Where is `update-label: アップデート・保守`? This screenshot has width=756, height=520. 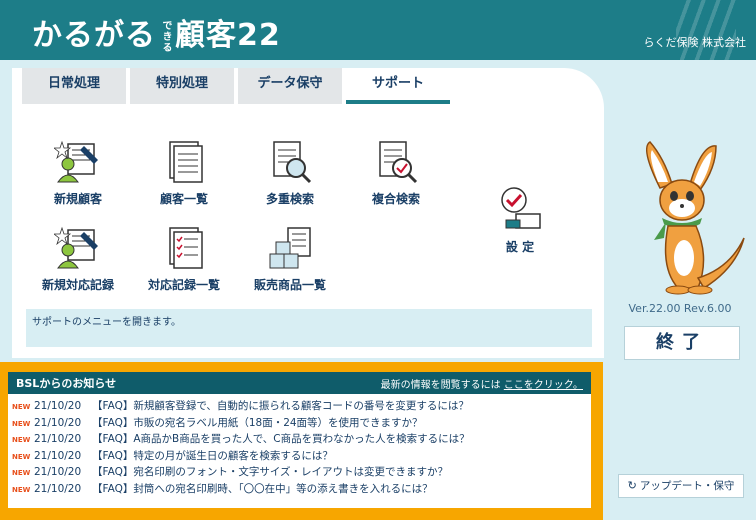 update-label: アップデート・保守 is located at coordinates (687, 486).